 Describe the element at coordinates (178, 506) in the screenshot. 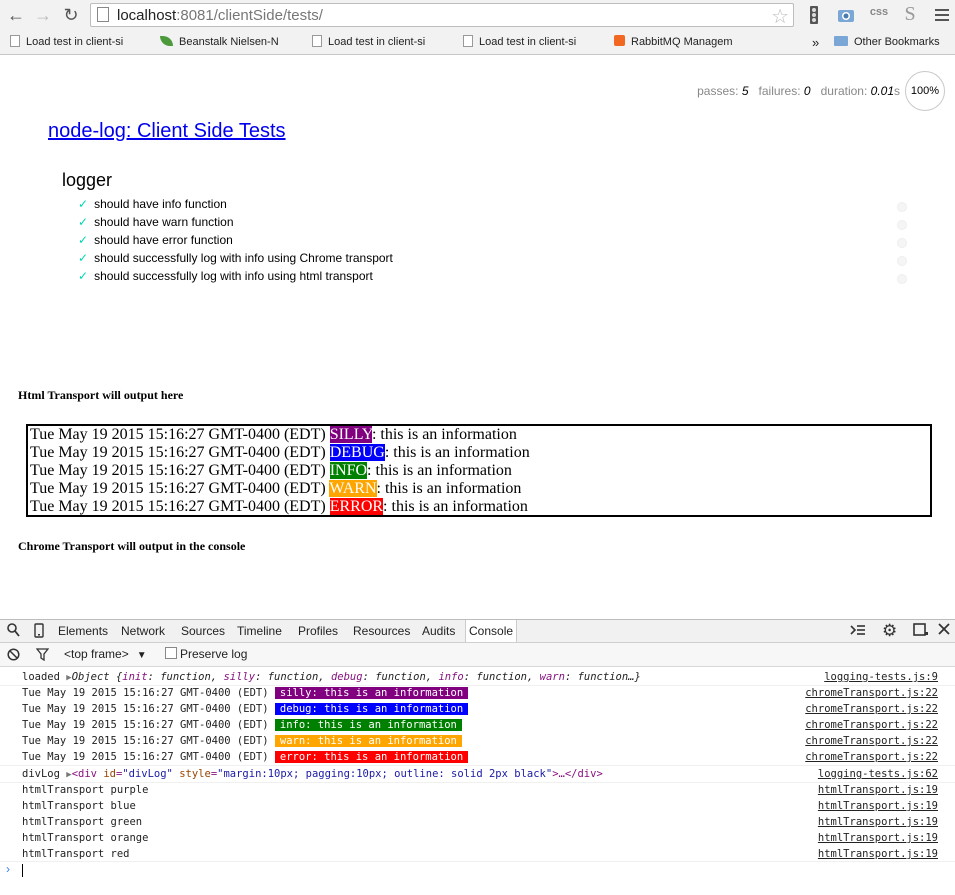

I see `log-timestamp: Tue May 19 2015 15:16:27 GMT-0400 (EDT)` at that location.